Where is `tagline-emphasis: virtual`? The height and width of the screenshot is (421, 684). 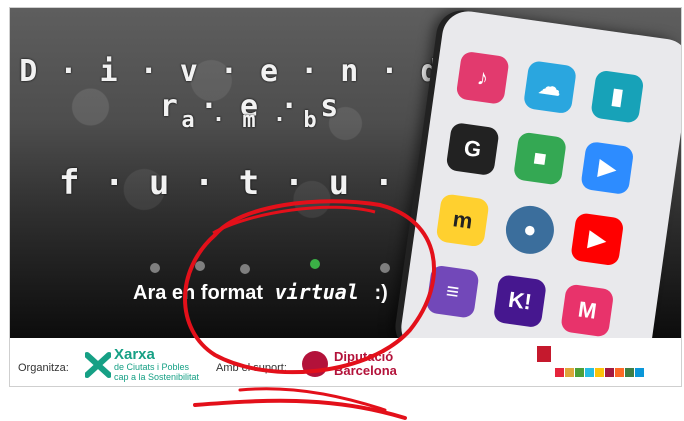
tagline-emphasis: virtual is located at coordinates (316, 292).